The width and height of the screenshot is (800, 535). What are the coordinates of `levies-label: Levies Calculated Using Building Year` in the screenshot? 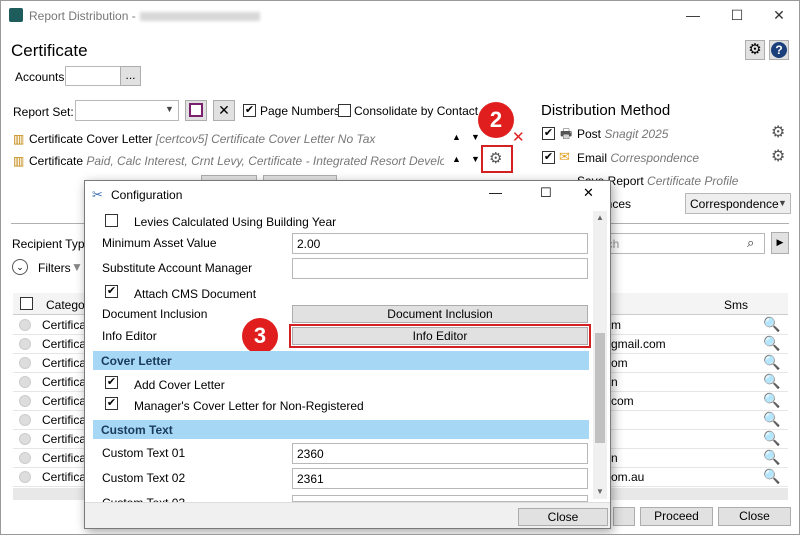 It's located at (235, 222).